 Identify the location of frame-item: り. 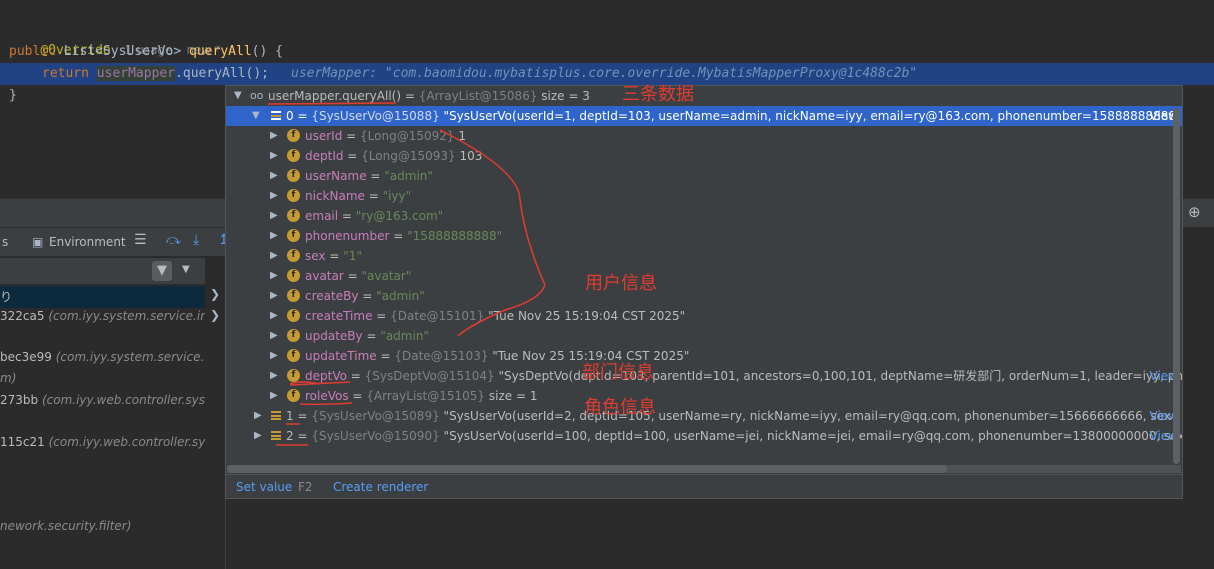
(102, 297).